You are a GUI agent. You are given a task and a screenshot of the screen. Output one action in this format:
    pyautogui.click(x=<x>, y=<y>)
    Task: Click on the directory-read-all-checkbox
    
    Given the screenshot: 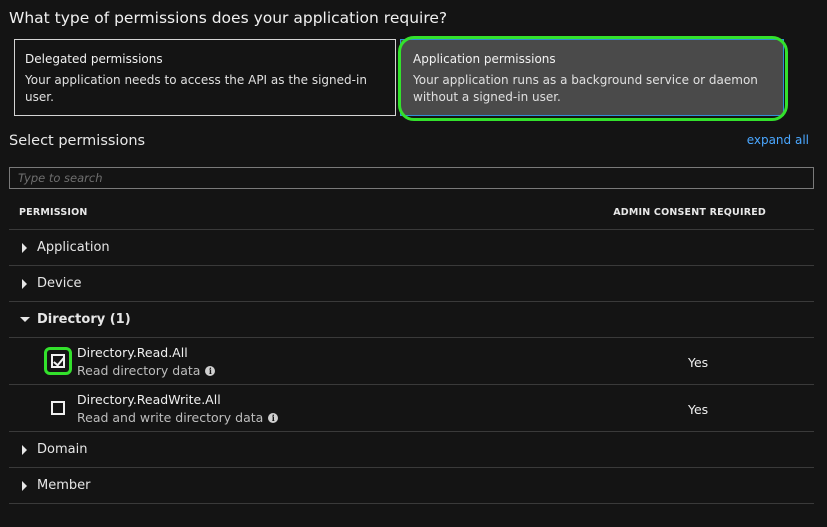 What is the action you would take?
    pyautogui.click(x=58, y=361)
    